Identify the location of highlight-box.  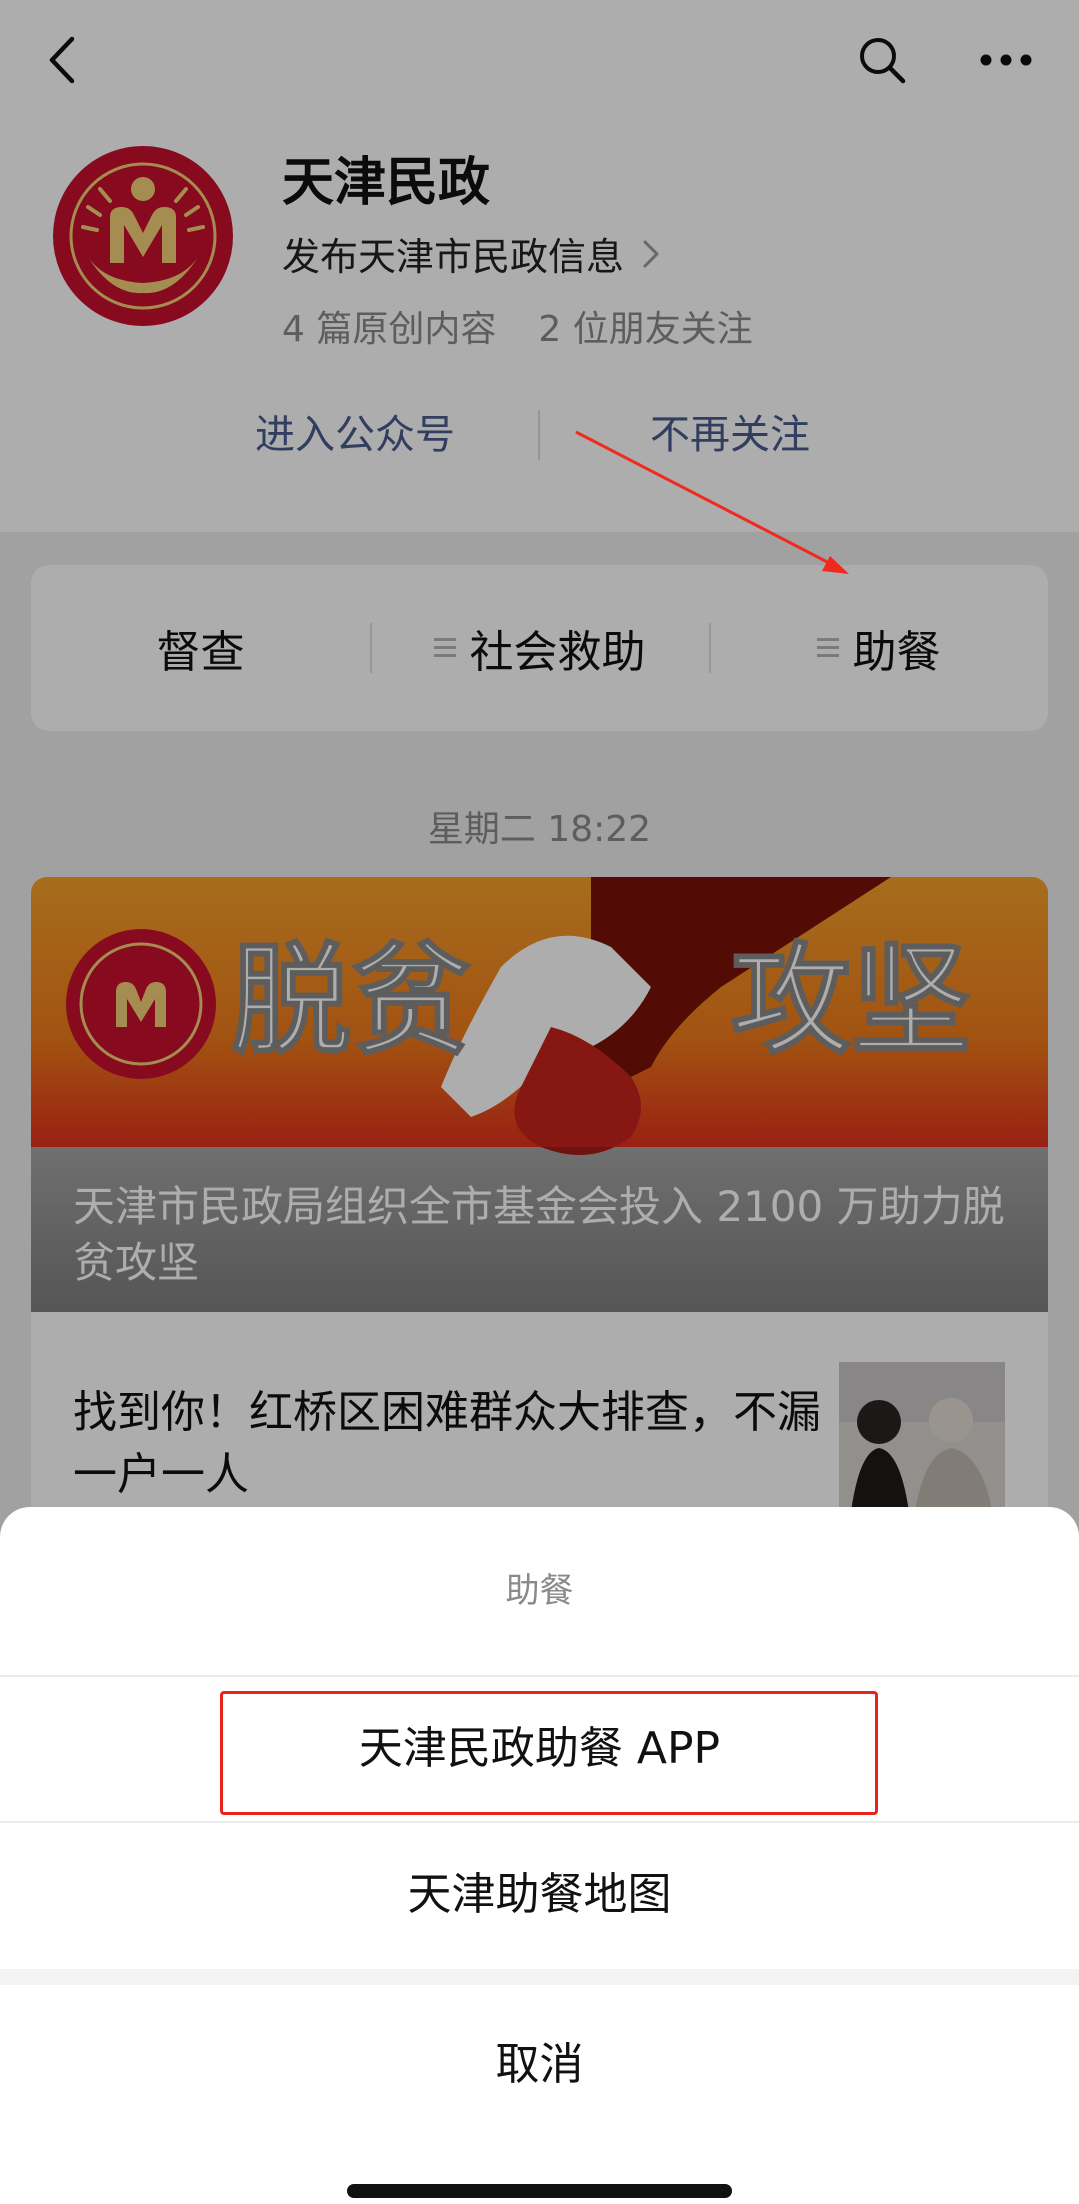
(549, 1753).